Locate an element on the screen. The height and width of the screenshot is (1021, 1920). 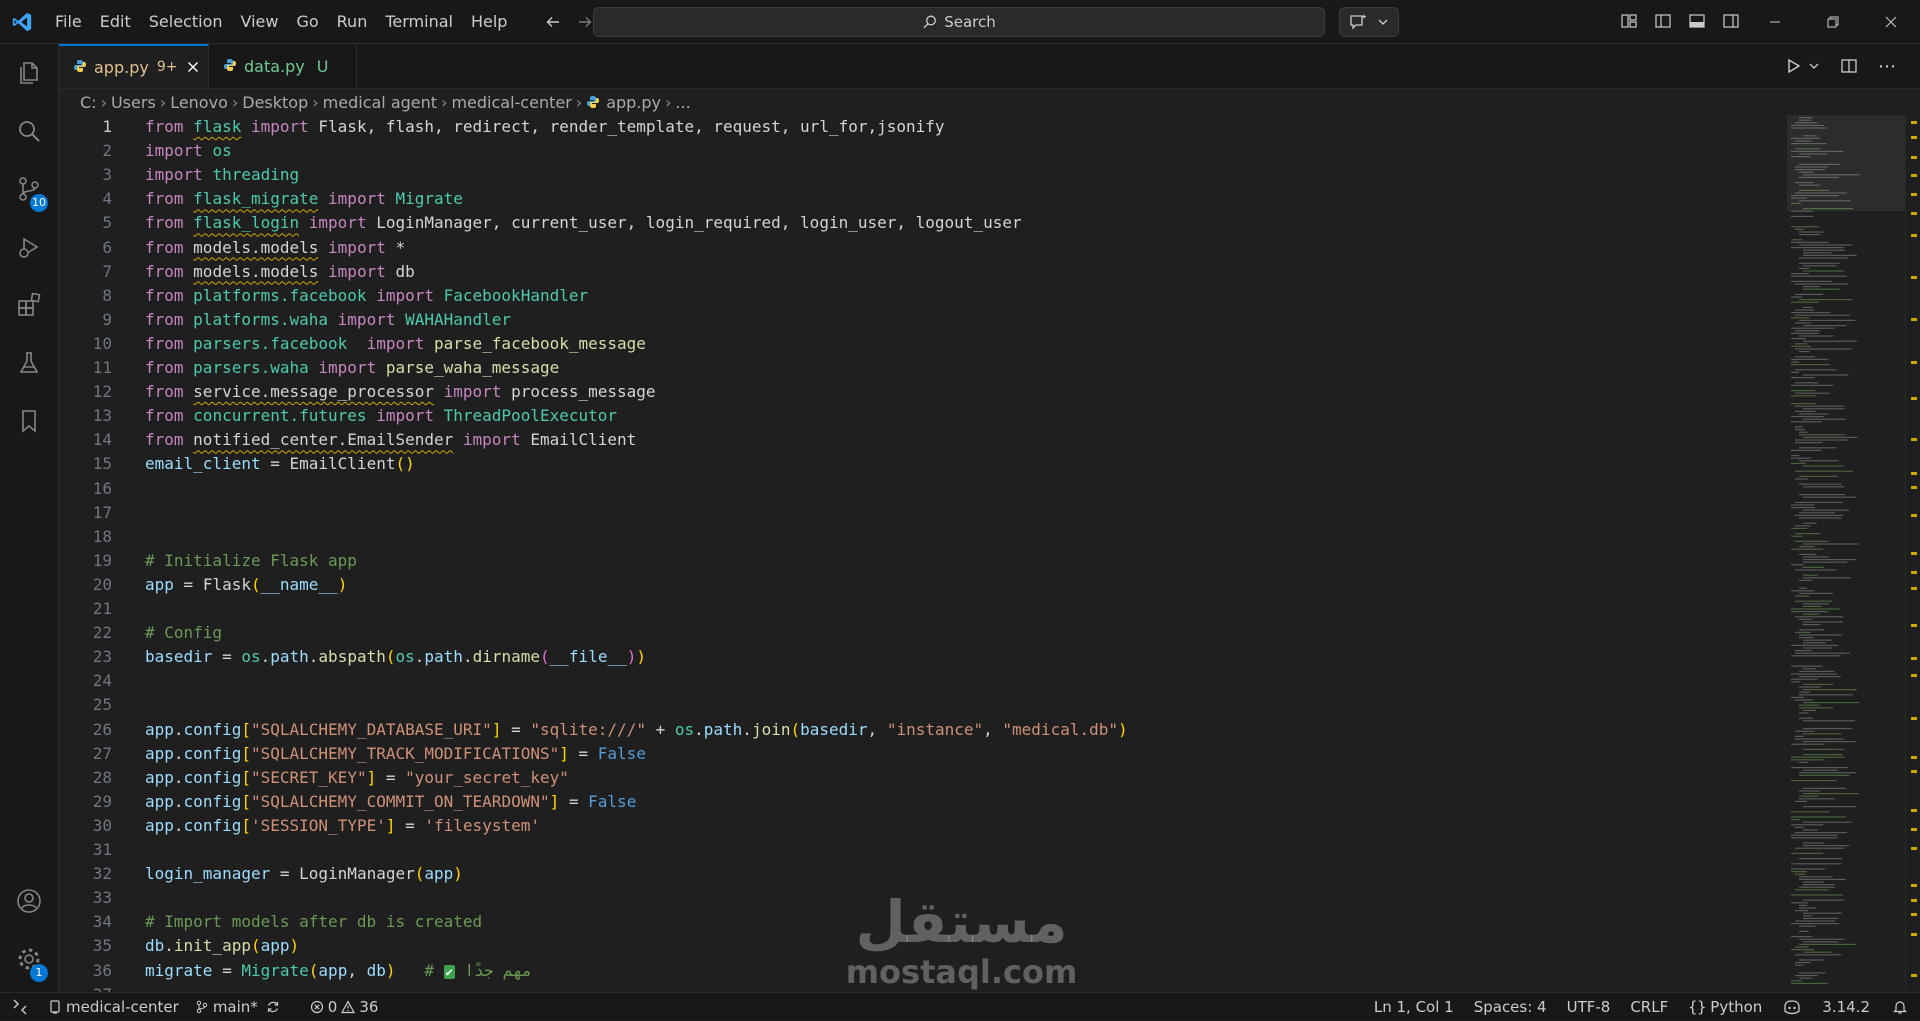
toggle-primary-sidebar-icon is located at coordinates (1663, 21).